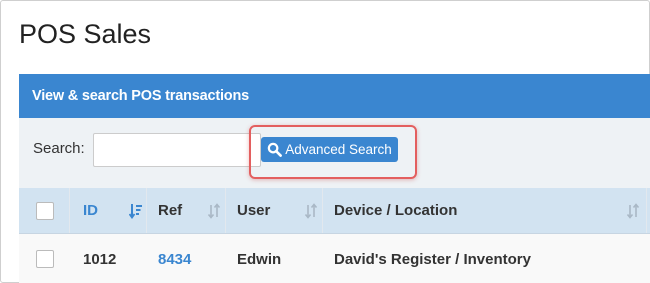 This screenshot has height=283, width=650. I want to click on select-all-checkbox, so click(45, 210).